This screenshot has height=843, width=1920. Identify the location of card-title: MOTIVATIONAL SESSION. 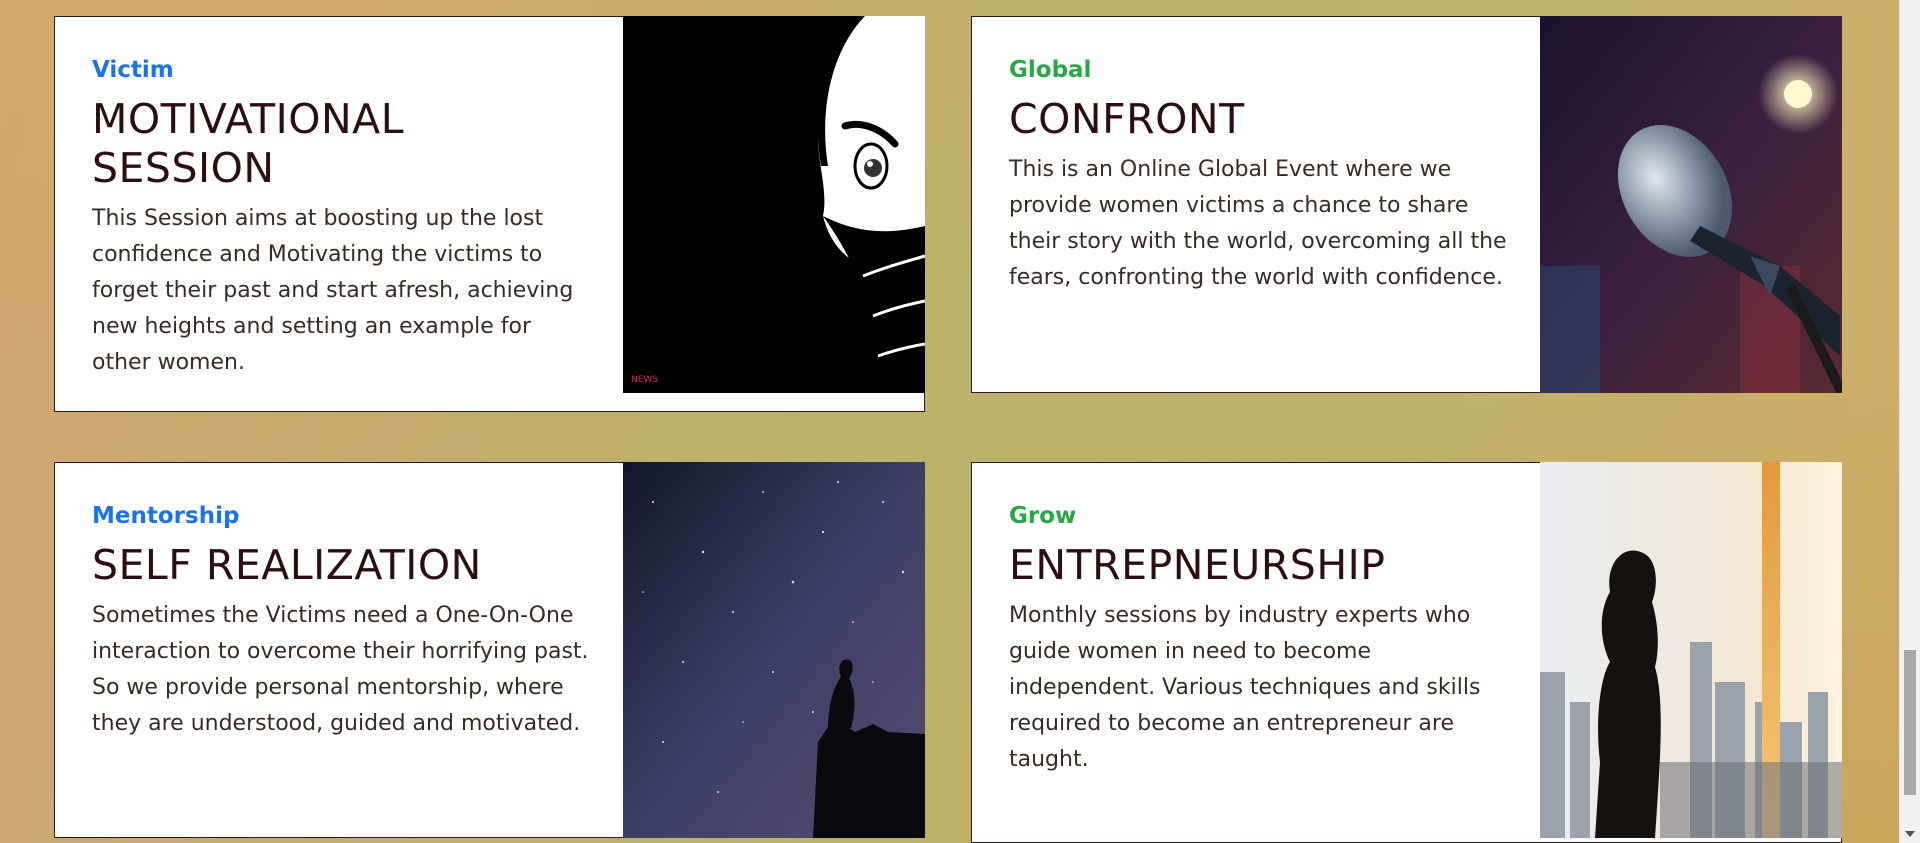
(248, 143).